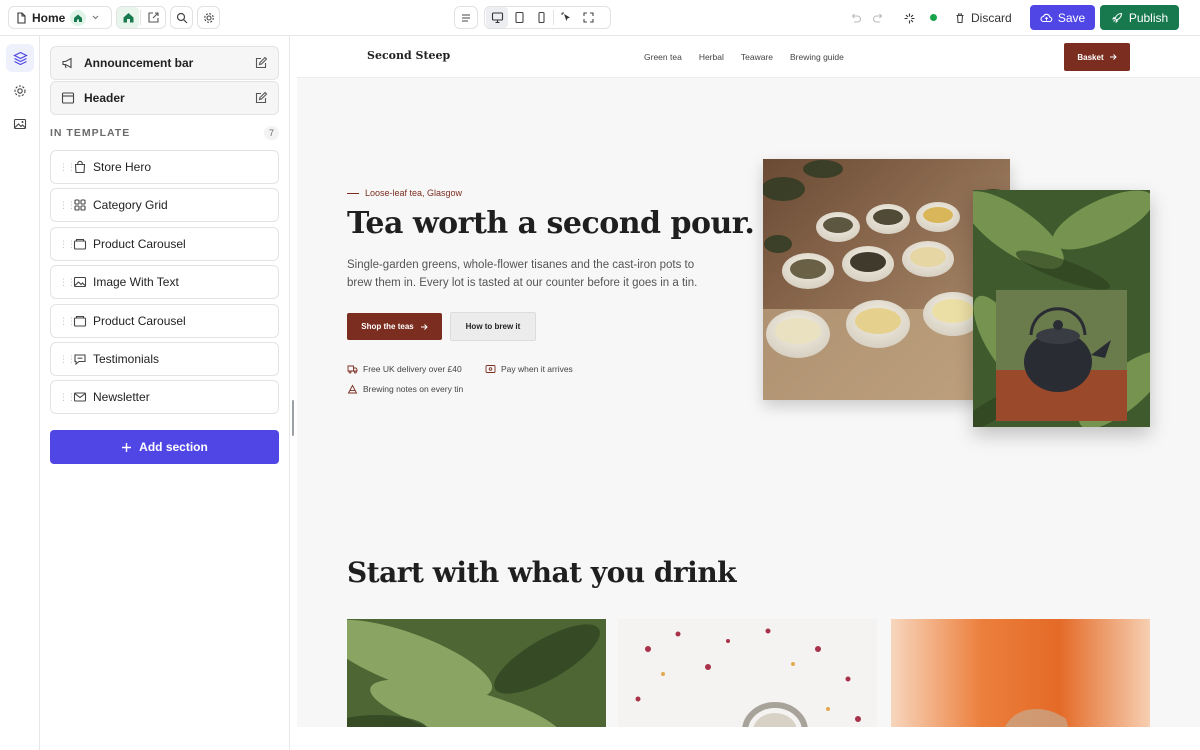  I want to click on publish-button: Publish, so click(1139, 17).